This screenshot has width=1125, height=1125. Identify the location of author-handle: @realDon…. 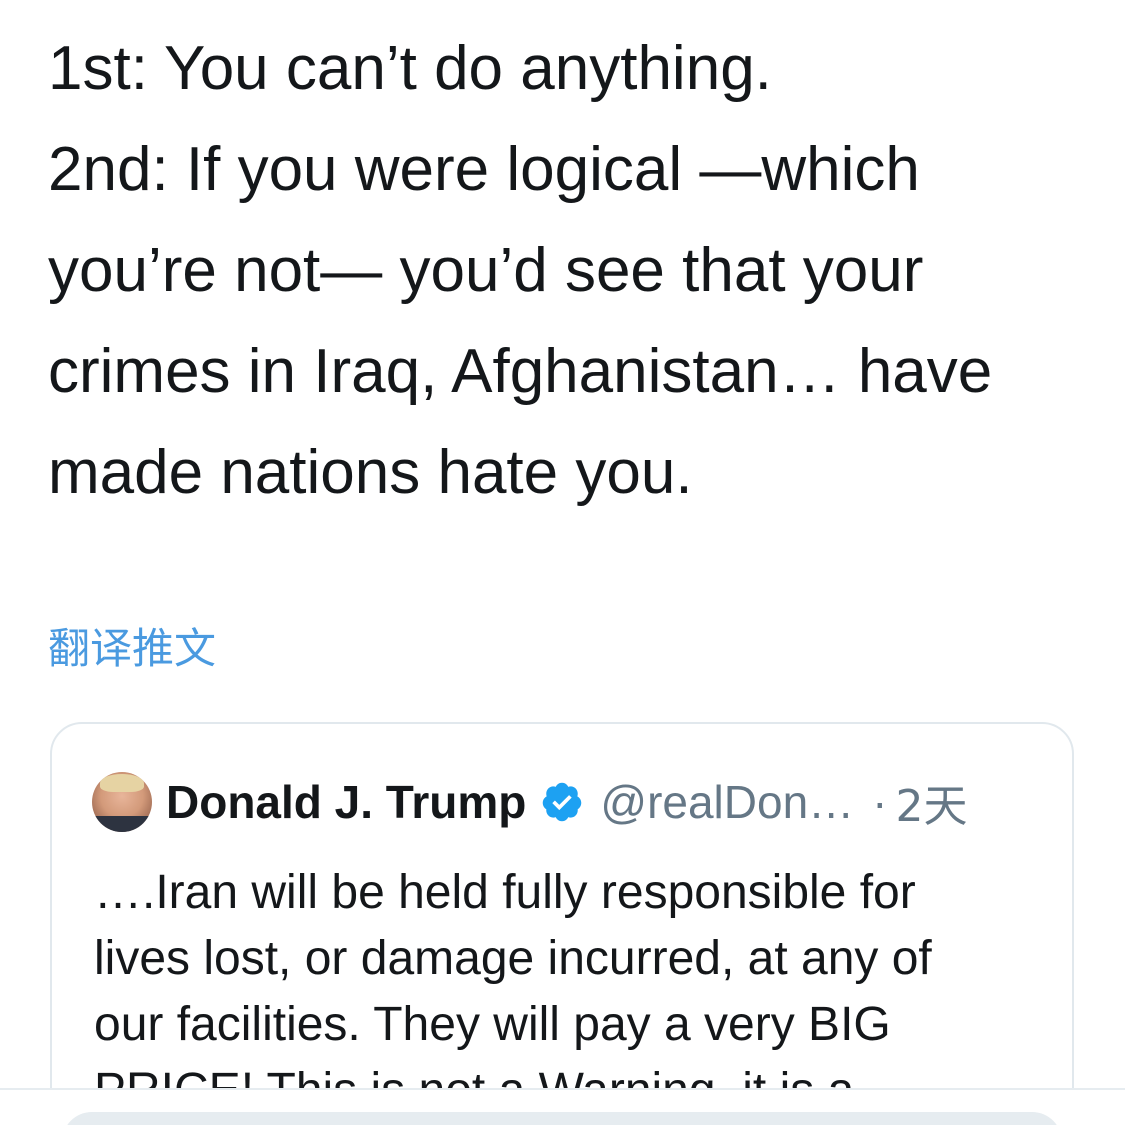
(727, 802).